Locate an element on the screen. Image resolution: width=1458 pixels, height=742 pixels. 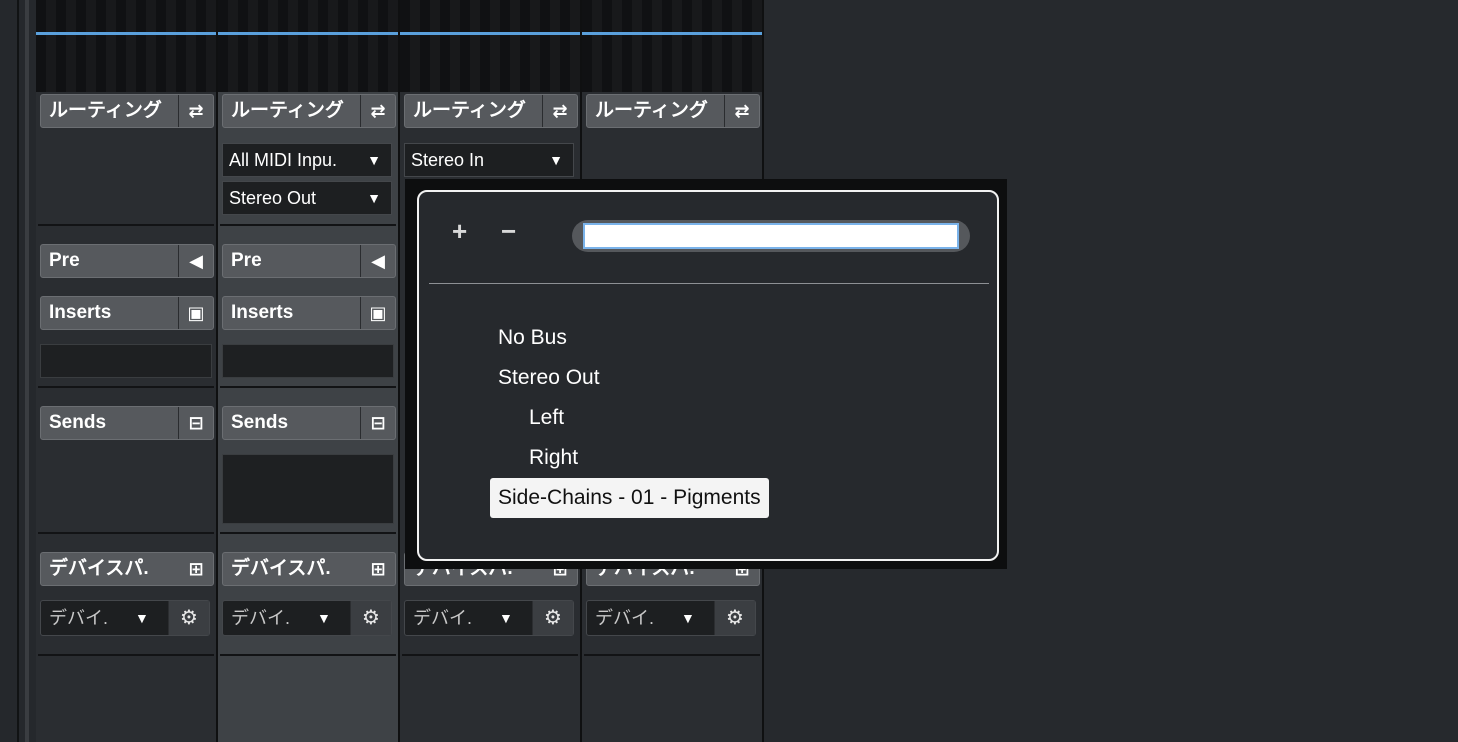
left-panel-edge is located at coordinates (18, 371).